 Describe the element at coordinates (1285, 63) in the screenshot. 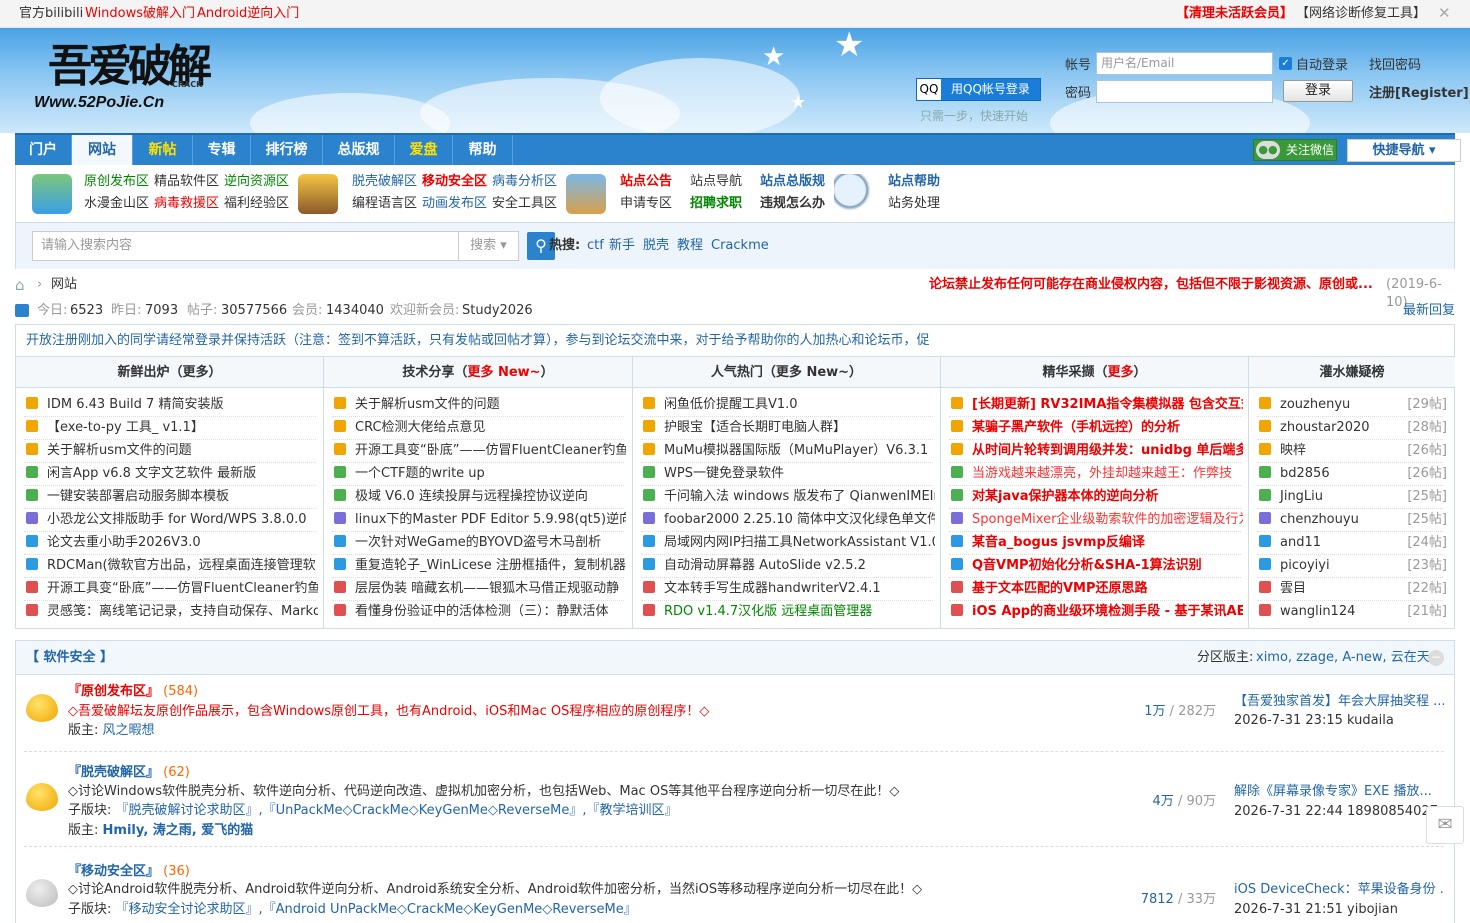

I see `auto-login-checkbox: ✓` at that location.